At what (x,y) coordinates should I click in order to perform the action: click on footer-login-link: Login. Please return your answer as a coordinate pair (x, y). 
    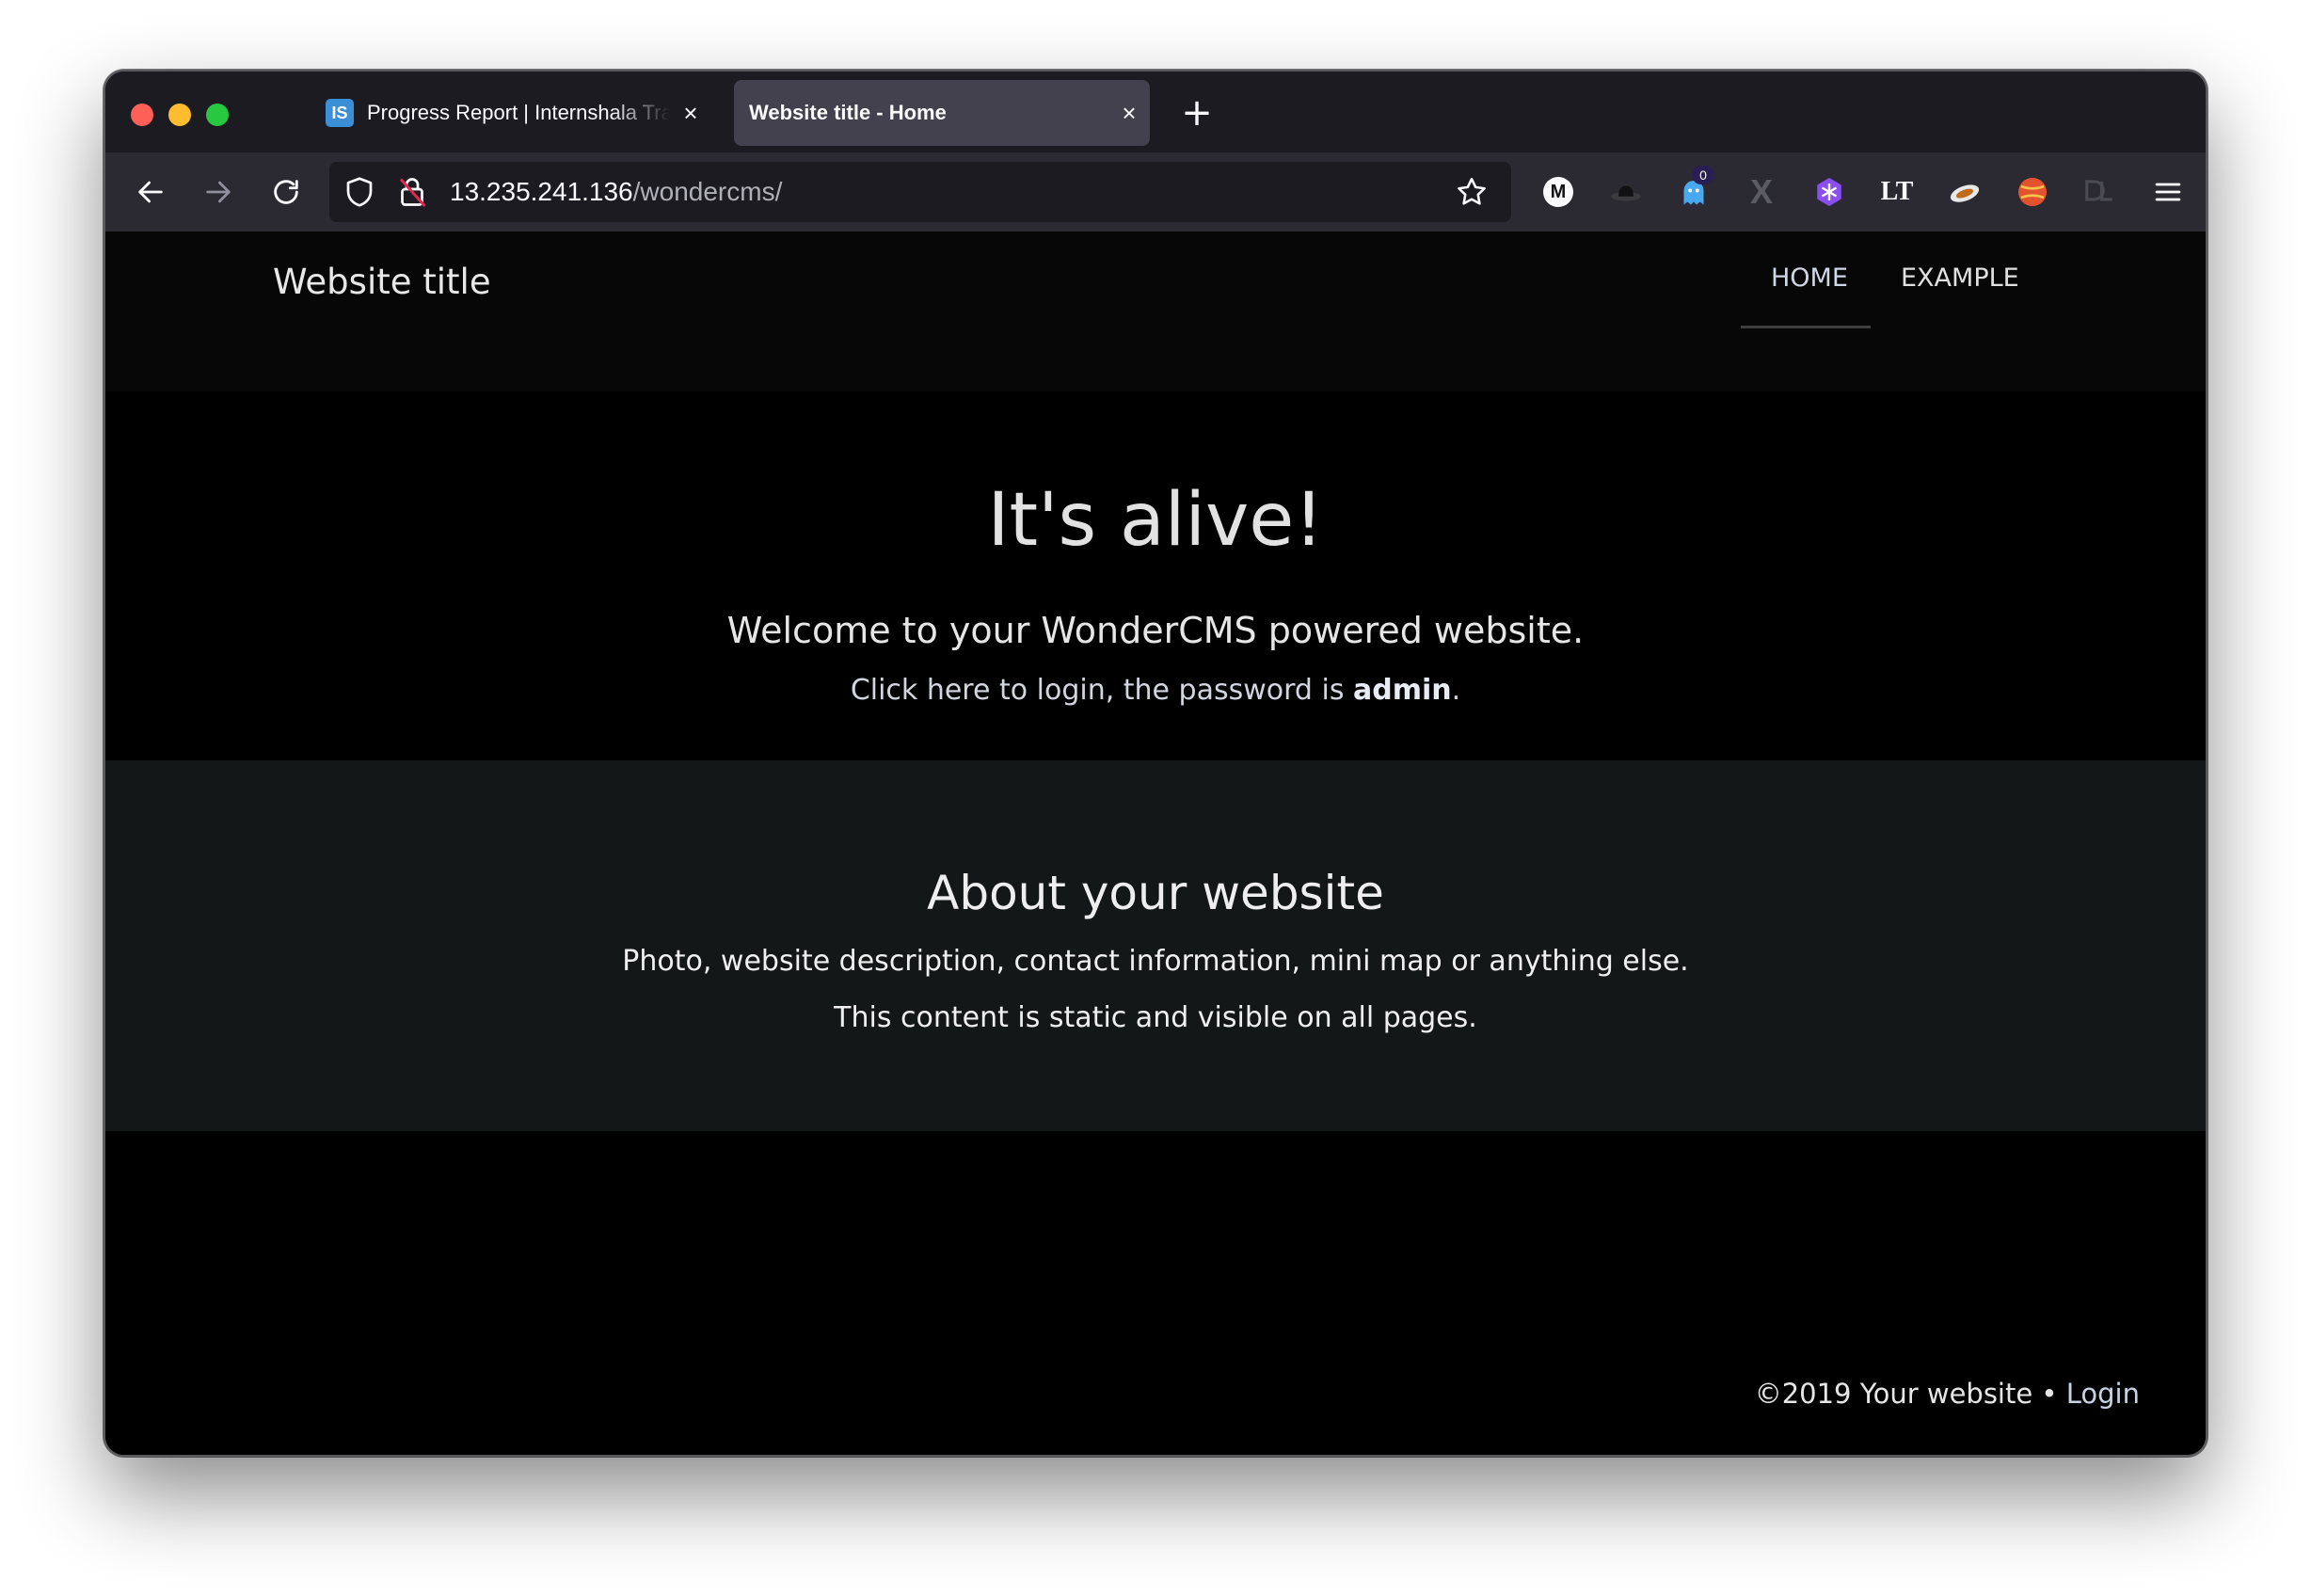
    Looking at the image, I should click on (2103, 1394).